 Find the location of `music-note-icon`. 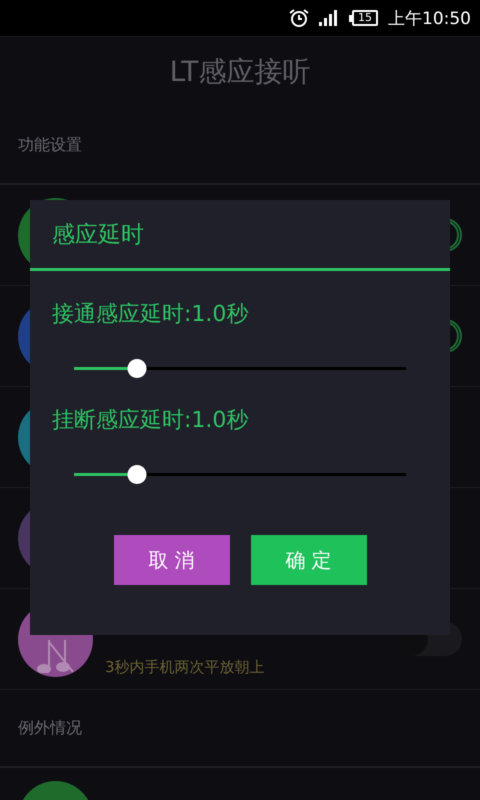

music-note-icon is located at coordinates (55, 655).